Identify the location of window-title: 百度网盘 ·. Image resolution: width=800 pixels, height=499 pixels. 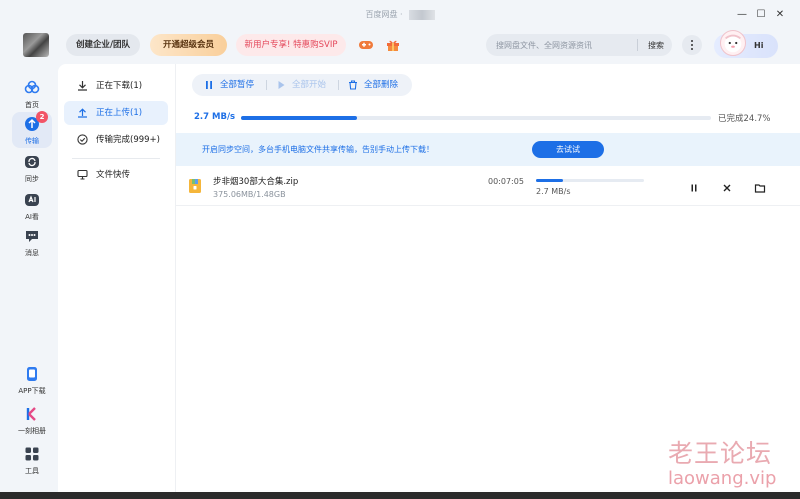
(400, 14).